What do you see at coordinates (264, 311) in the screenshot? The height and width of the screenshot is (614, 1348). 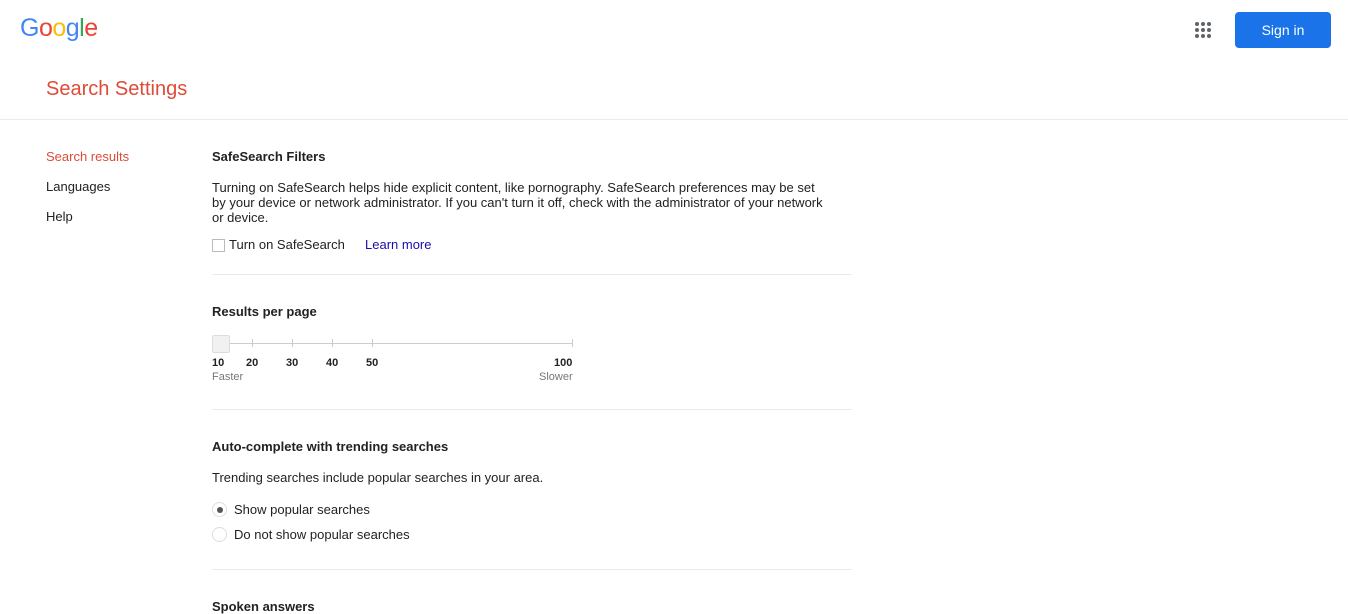 I see `results-per-page-heading: Results per page` at bounding box center [264, 311].